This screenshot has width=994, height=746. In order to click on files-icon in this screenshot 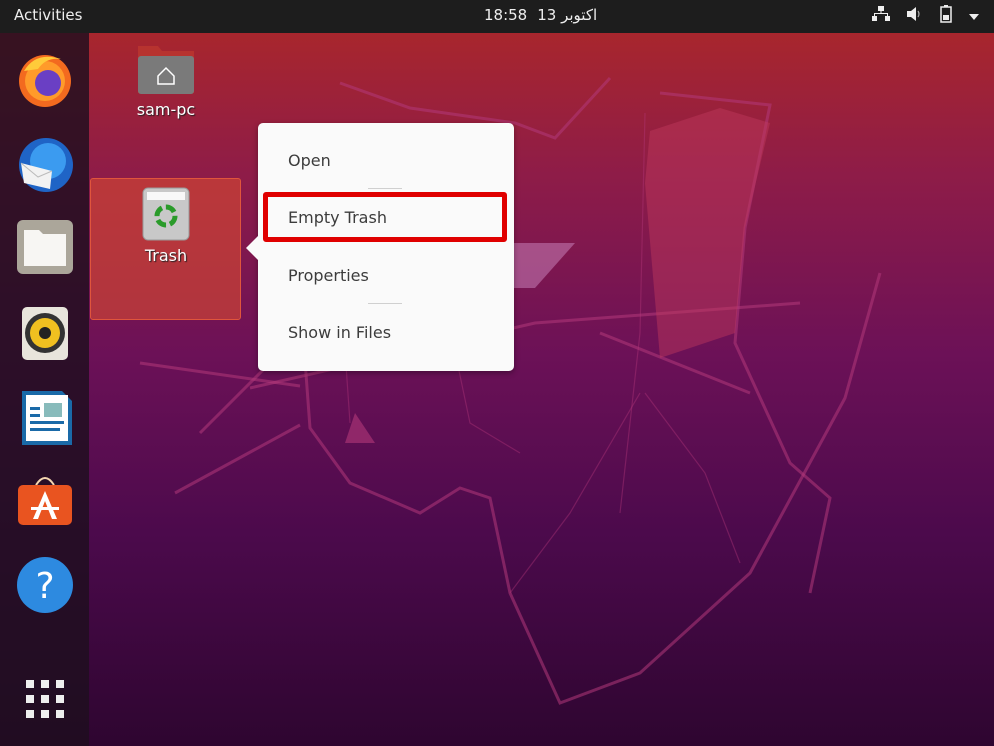, I will do `click(45, 247)`.